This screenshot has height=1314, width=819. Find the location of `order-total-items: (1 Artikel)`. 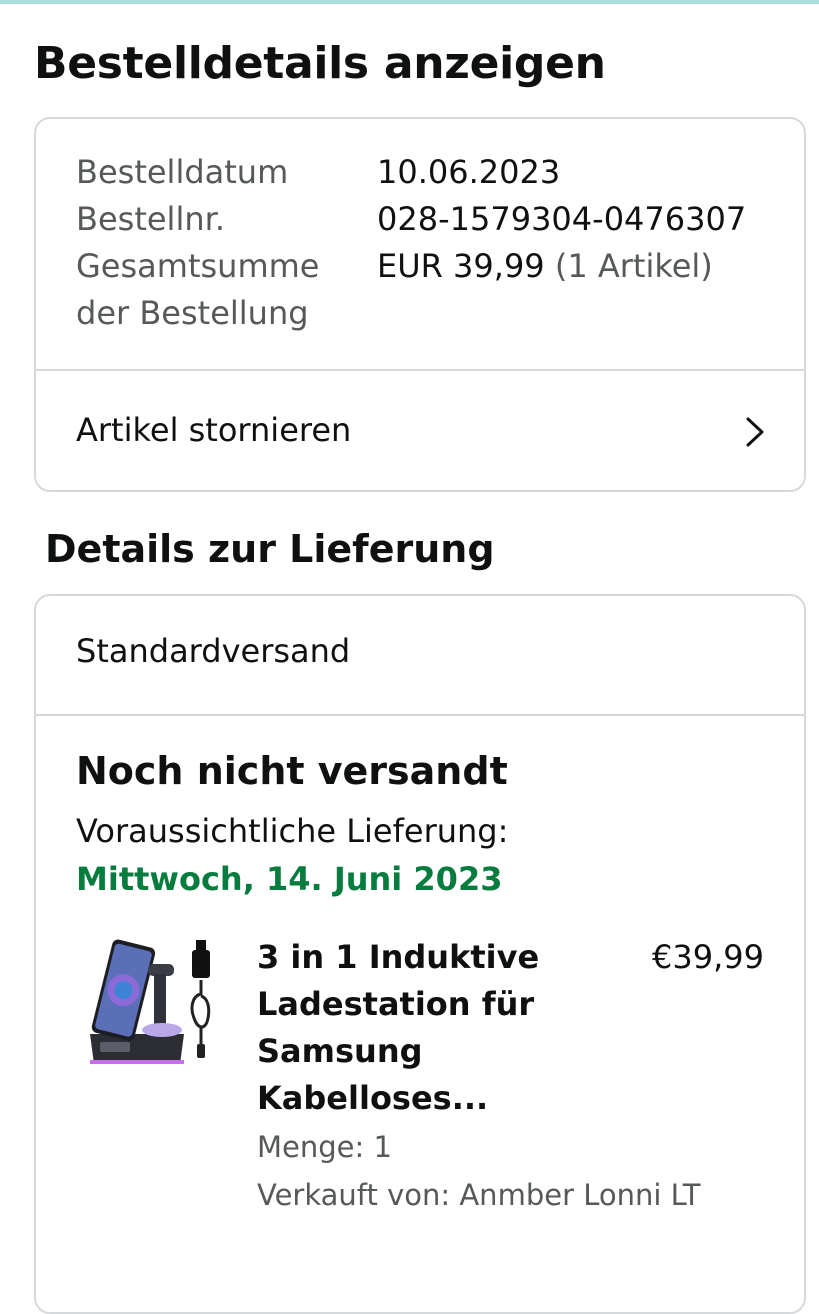

order-total-items: (1 Artikel) is located at coordinates (633, 266).